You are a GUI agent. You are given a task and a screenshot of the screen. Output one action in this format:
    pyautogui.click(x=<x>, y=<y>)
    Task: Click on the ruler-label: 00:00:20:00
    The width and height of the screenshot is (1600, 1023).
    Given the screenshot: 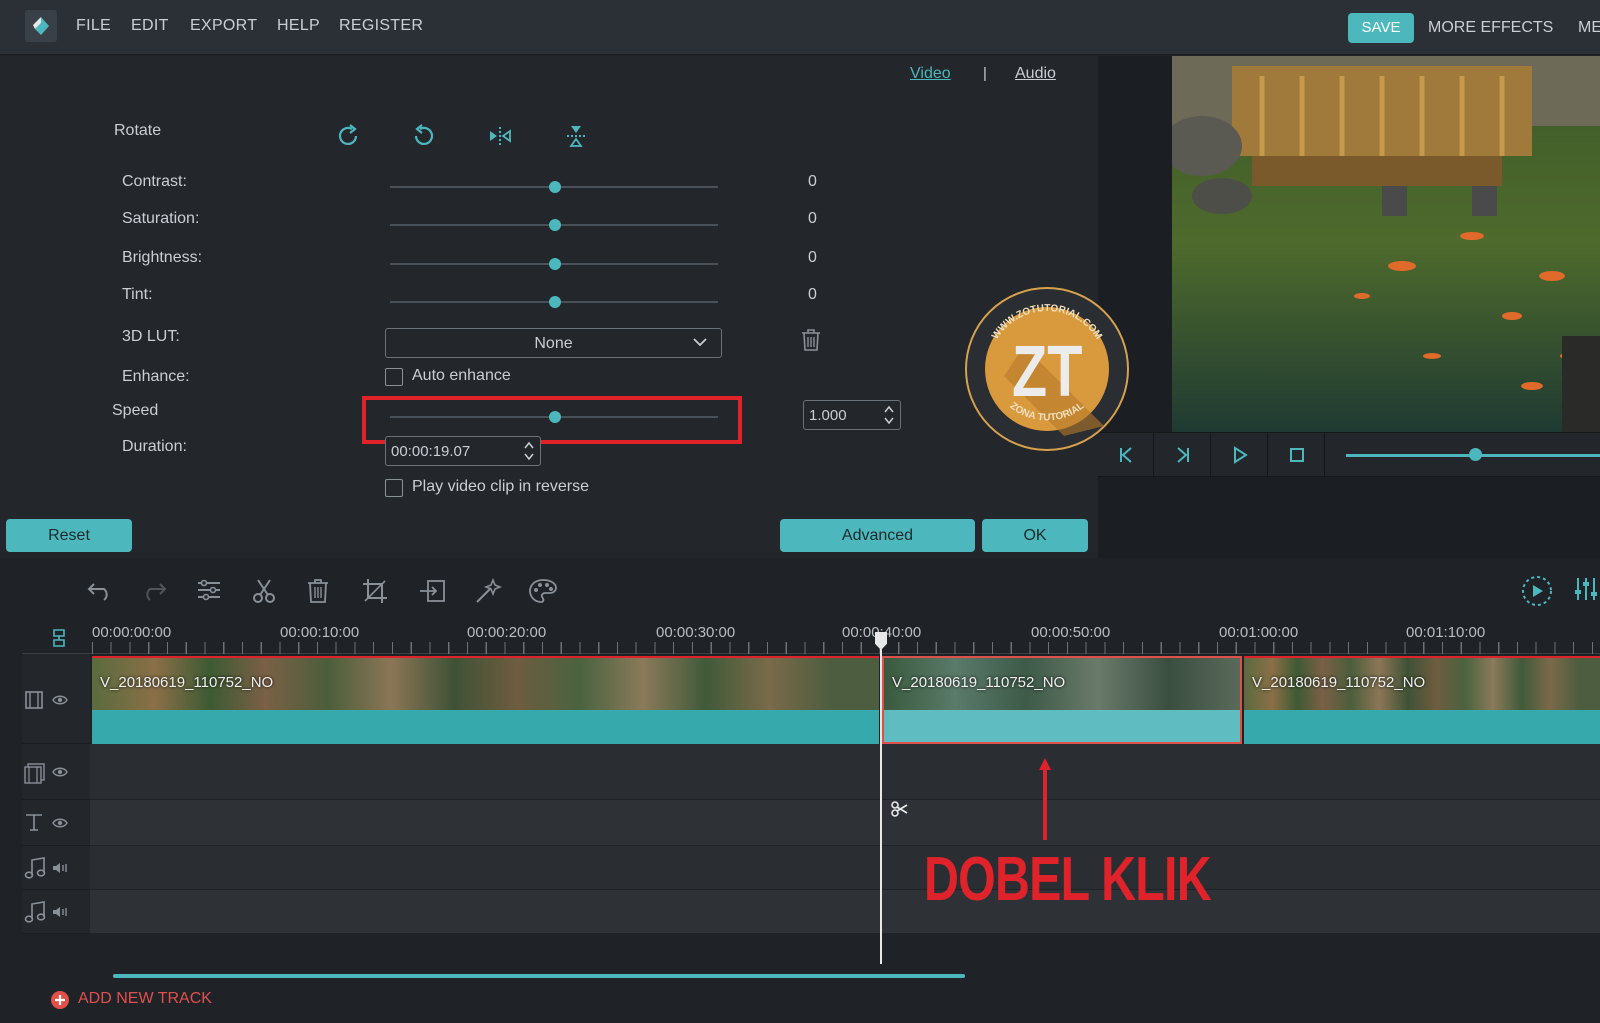 What is the action you would take?
    pyautogui.click(x=507, y=632)
    